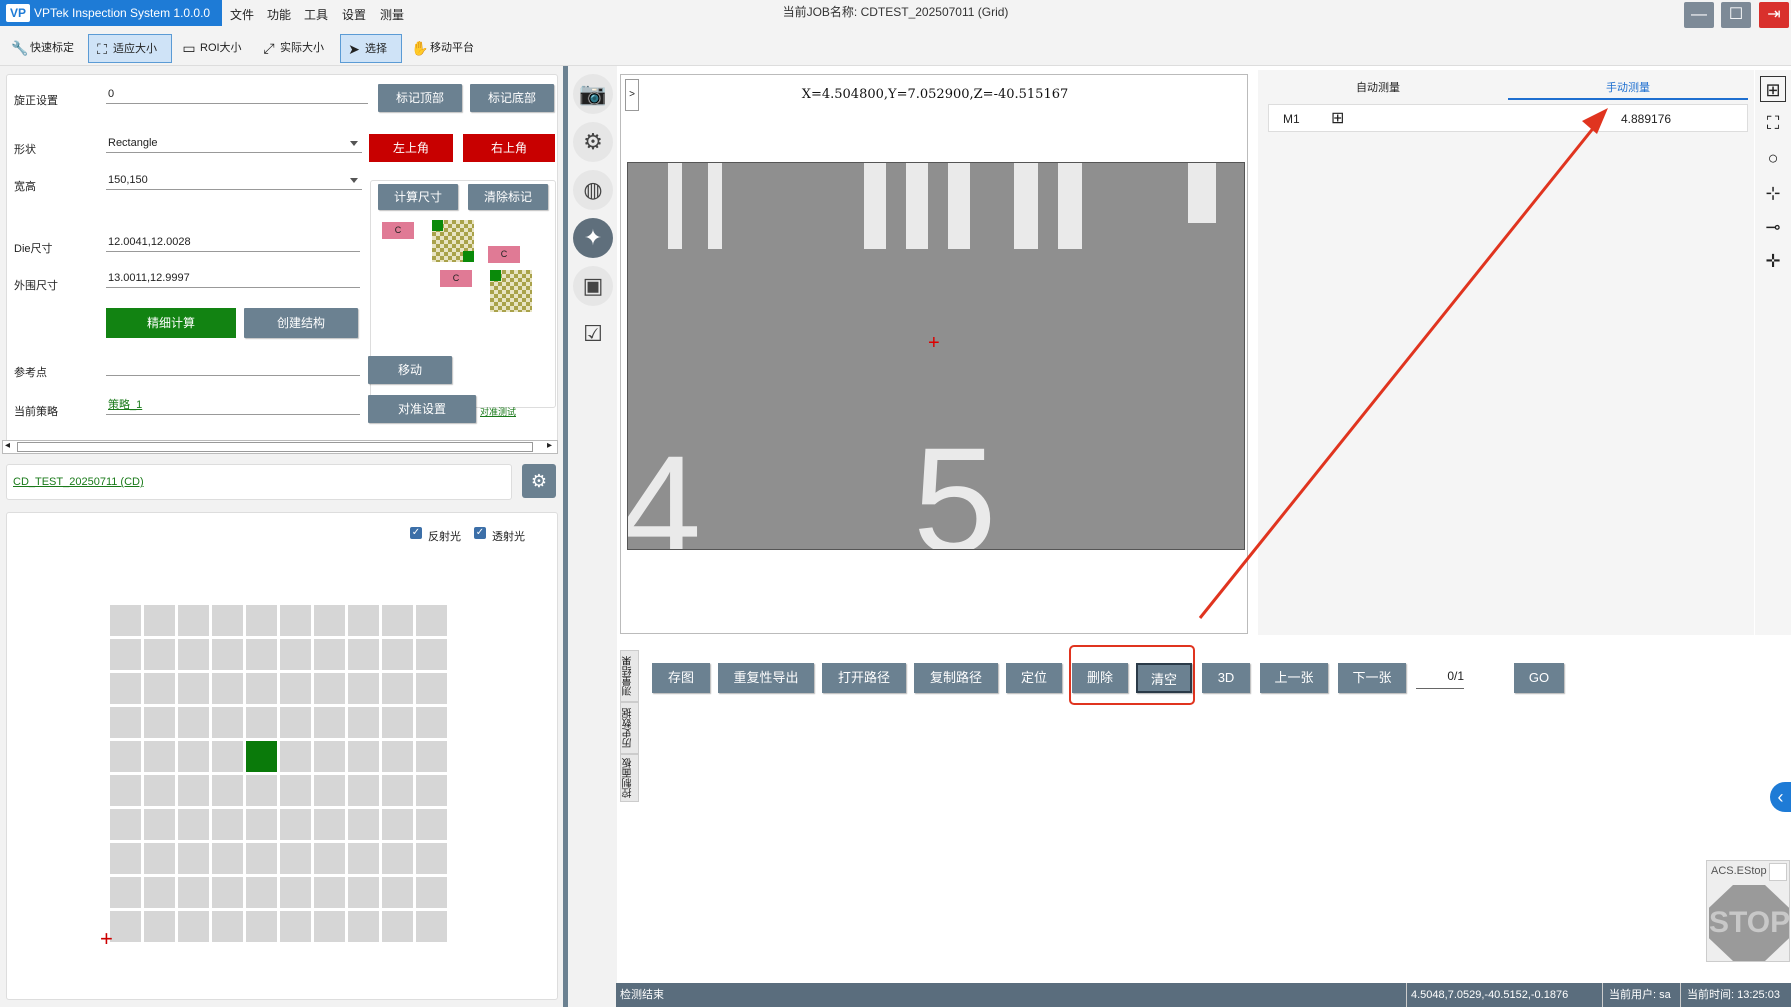 Image resolution: width=1791 pixels, height=1007 pixels. I want to click on next-button: 下一张, so click(1372, 678).